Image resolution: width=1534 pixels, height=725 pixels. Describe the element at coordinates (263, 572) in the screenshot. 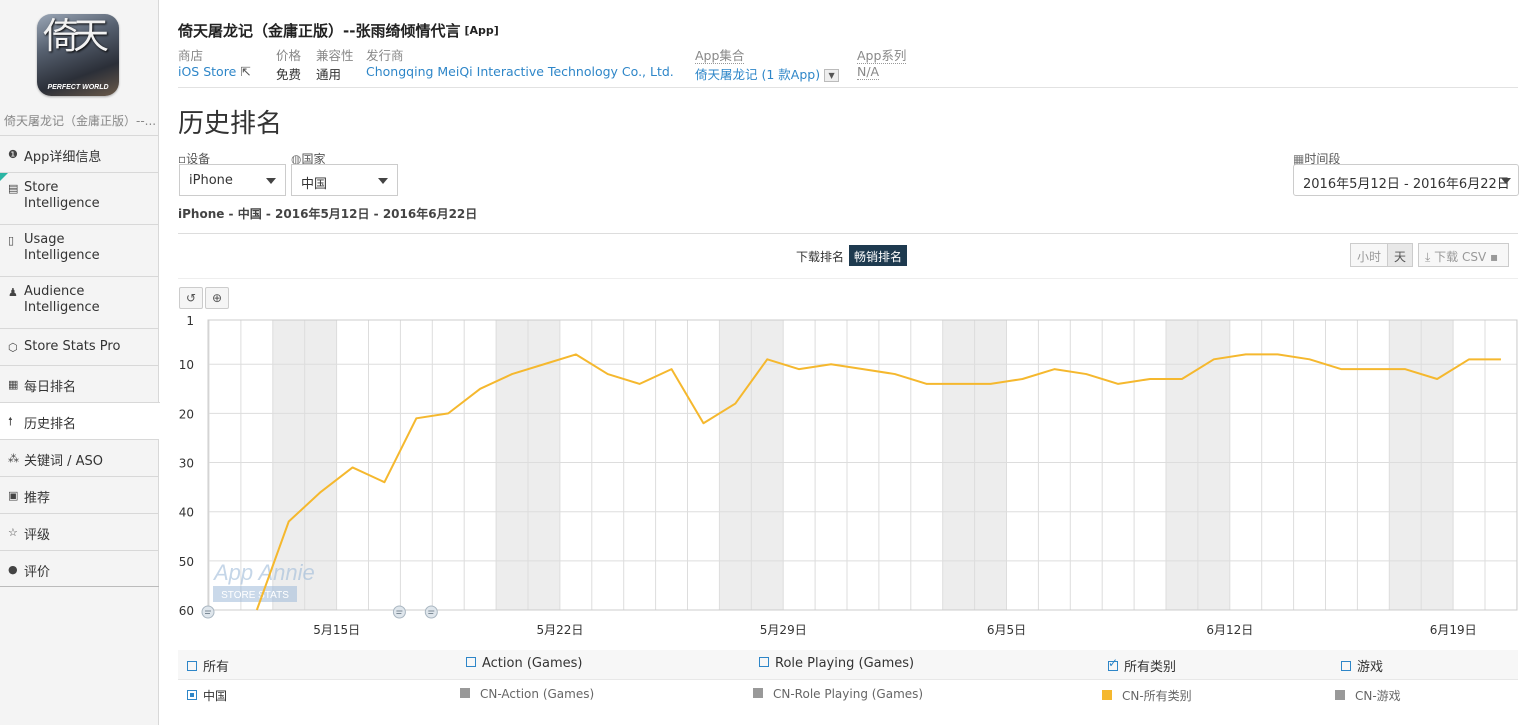

I see `watermark-text: App Annie` at that location.